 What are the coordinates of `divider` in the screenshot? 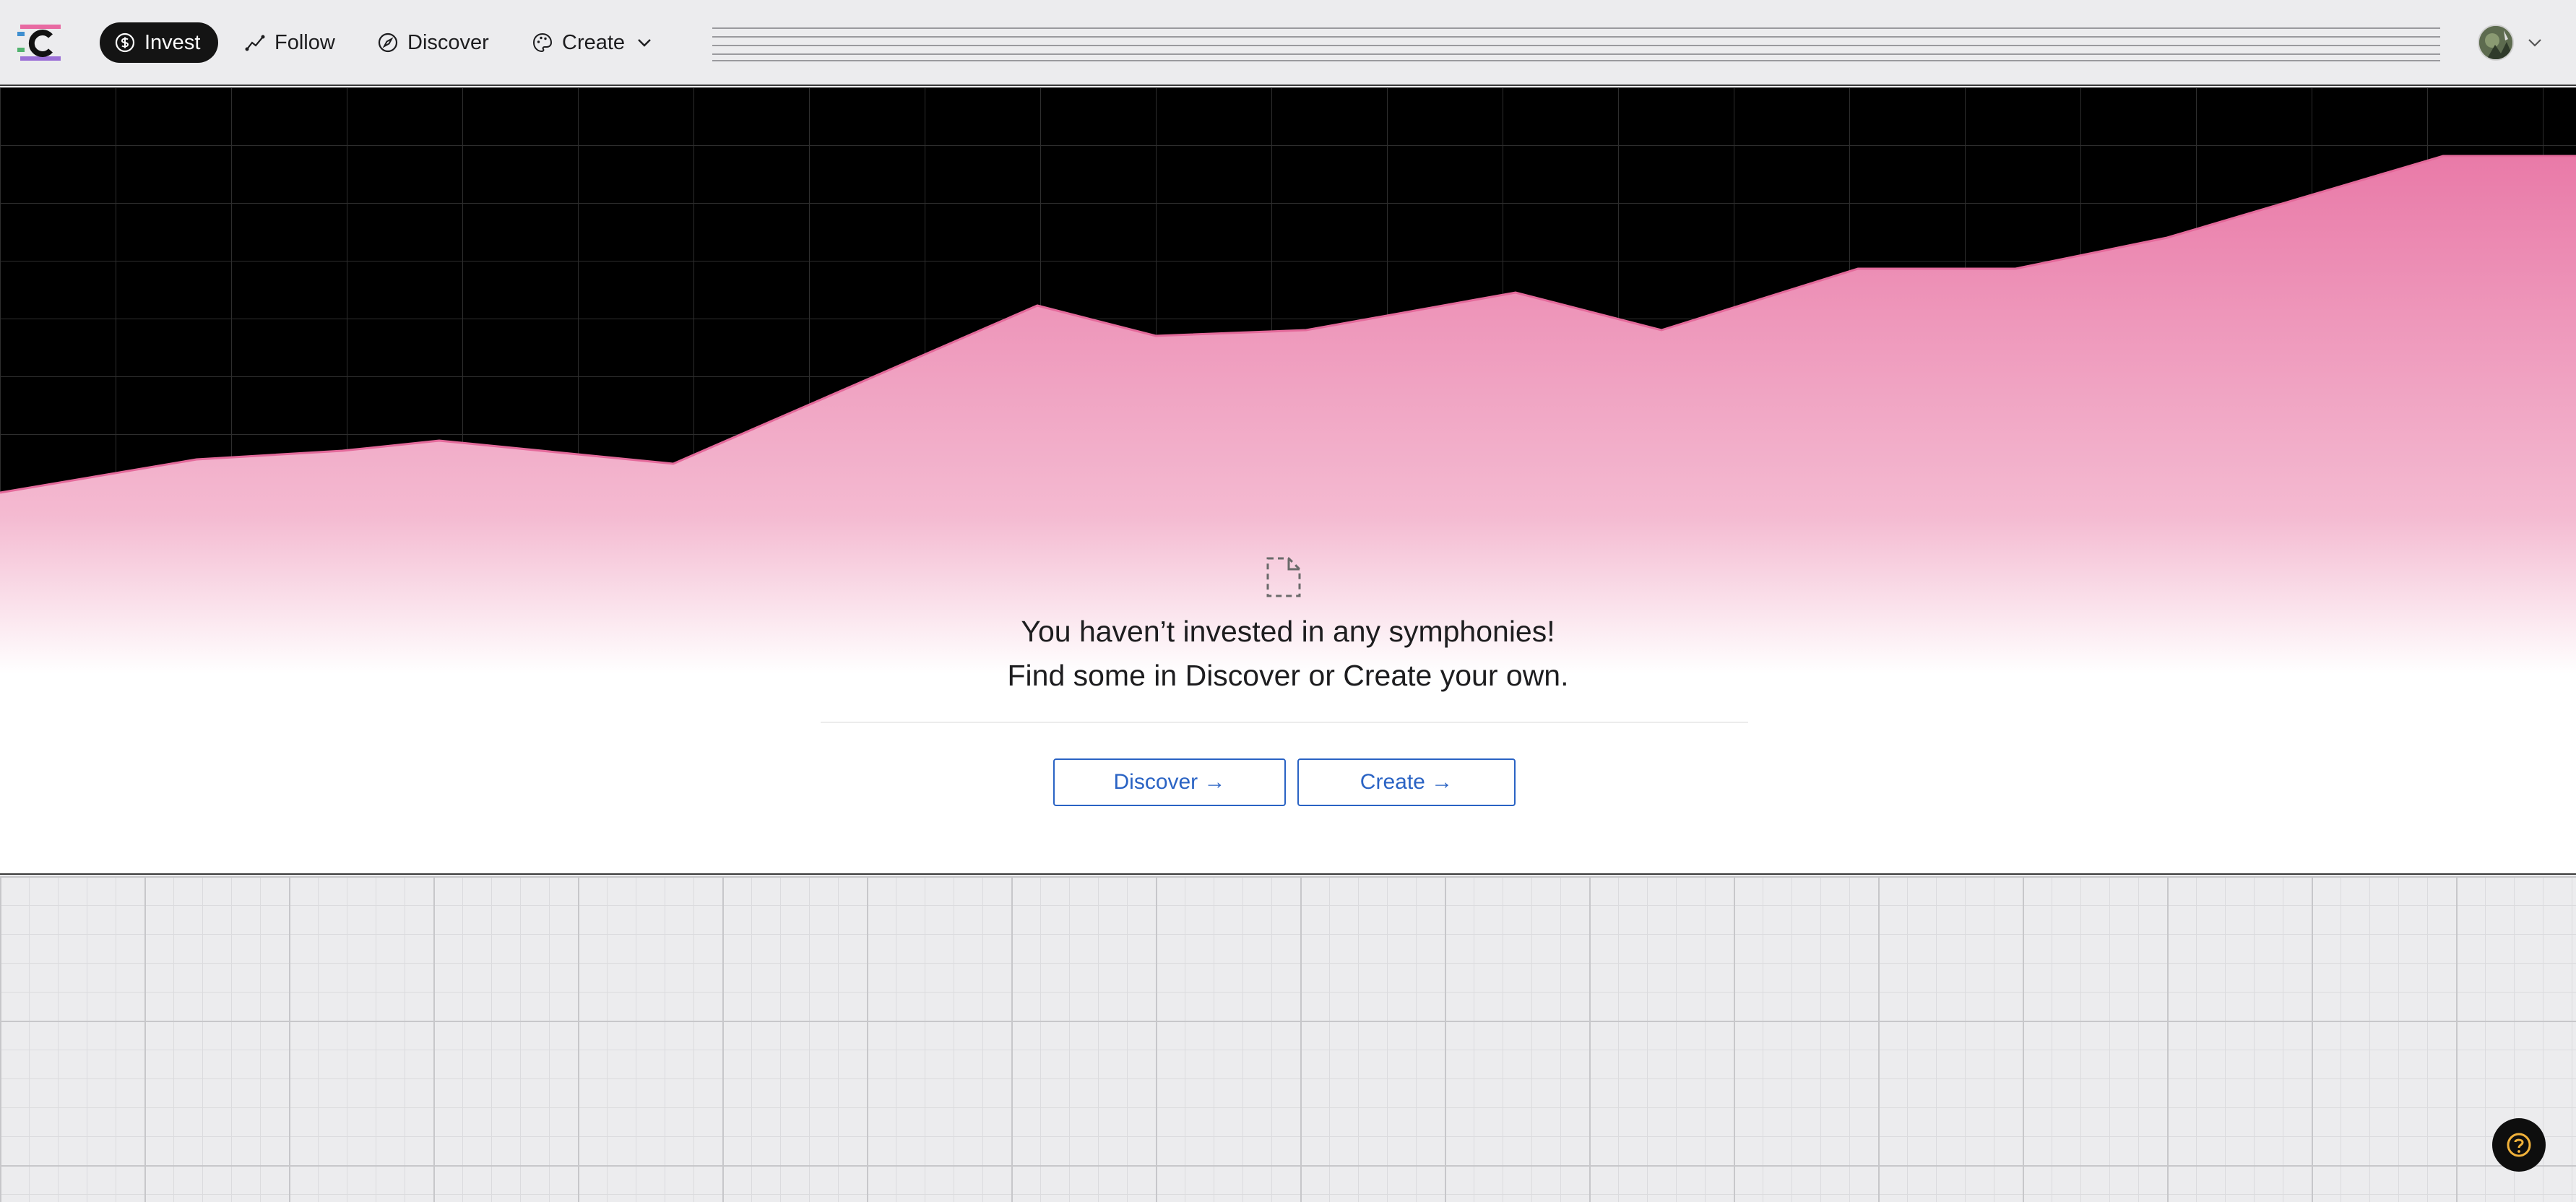 It's located at (1284, 723).